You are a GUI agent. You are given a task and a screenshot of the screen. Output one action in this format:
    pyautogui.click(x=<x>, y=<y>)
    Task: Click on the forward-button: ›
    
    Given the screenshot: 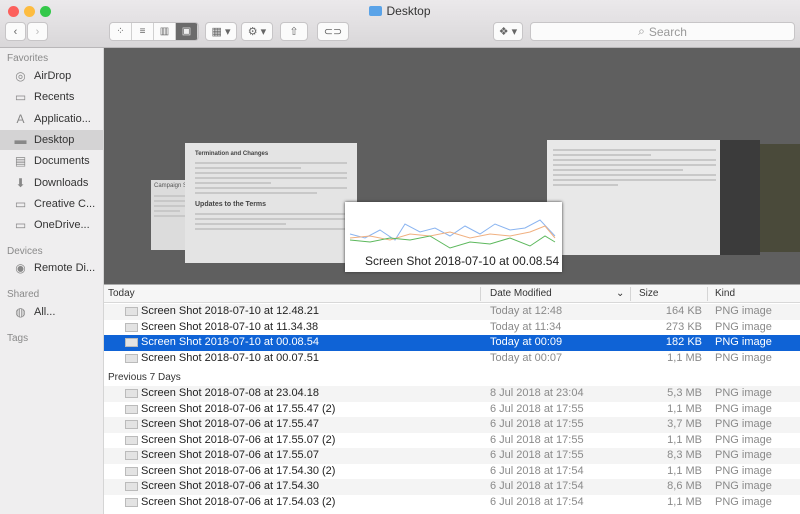 What is the action you would take?
    pyautogui.click(x=37, y=31)
    